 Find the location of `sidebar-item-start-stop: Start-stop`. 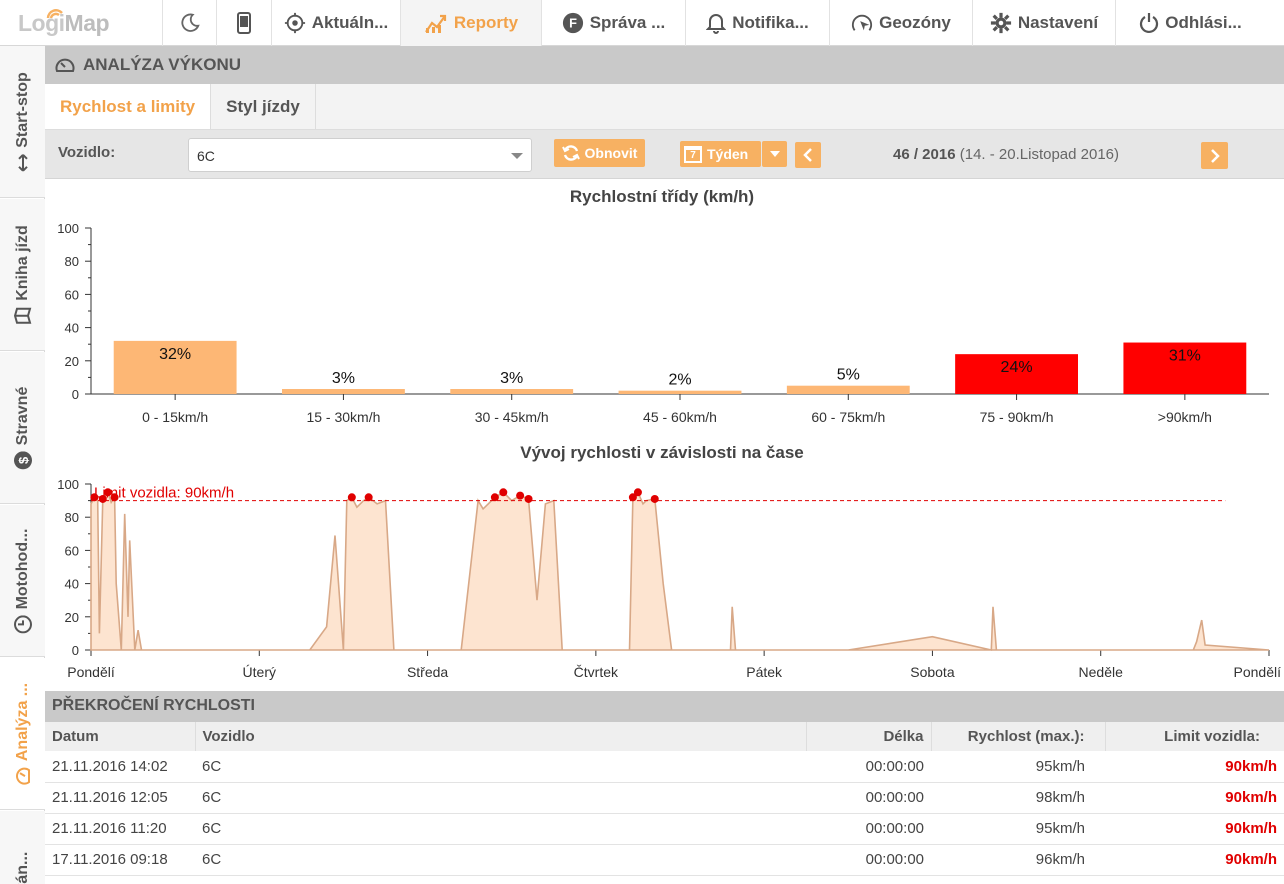

sidebar-item-start-stop: Start-stop is located at coordinates (22, 122).